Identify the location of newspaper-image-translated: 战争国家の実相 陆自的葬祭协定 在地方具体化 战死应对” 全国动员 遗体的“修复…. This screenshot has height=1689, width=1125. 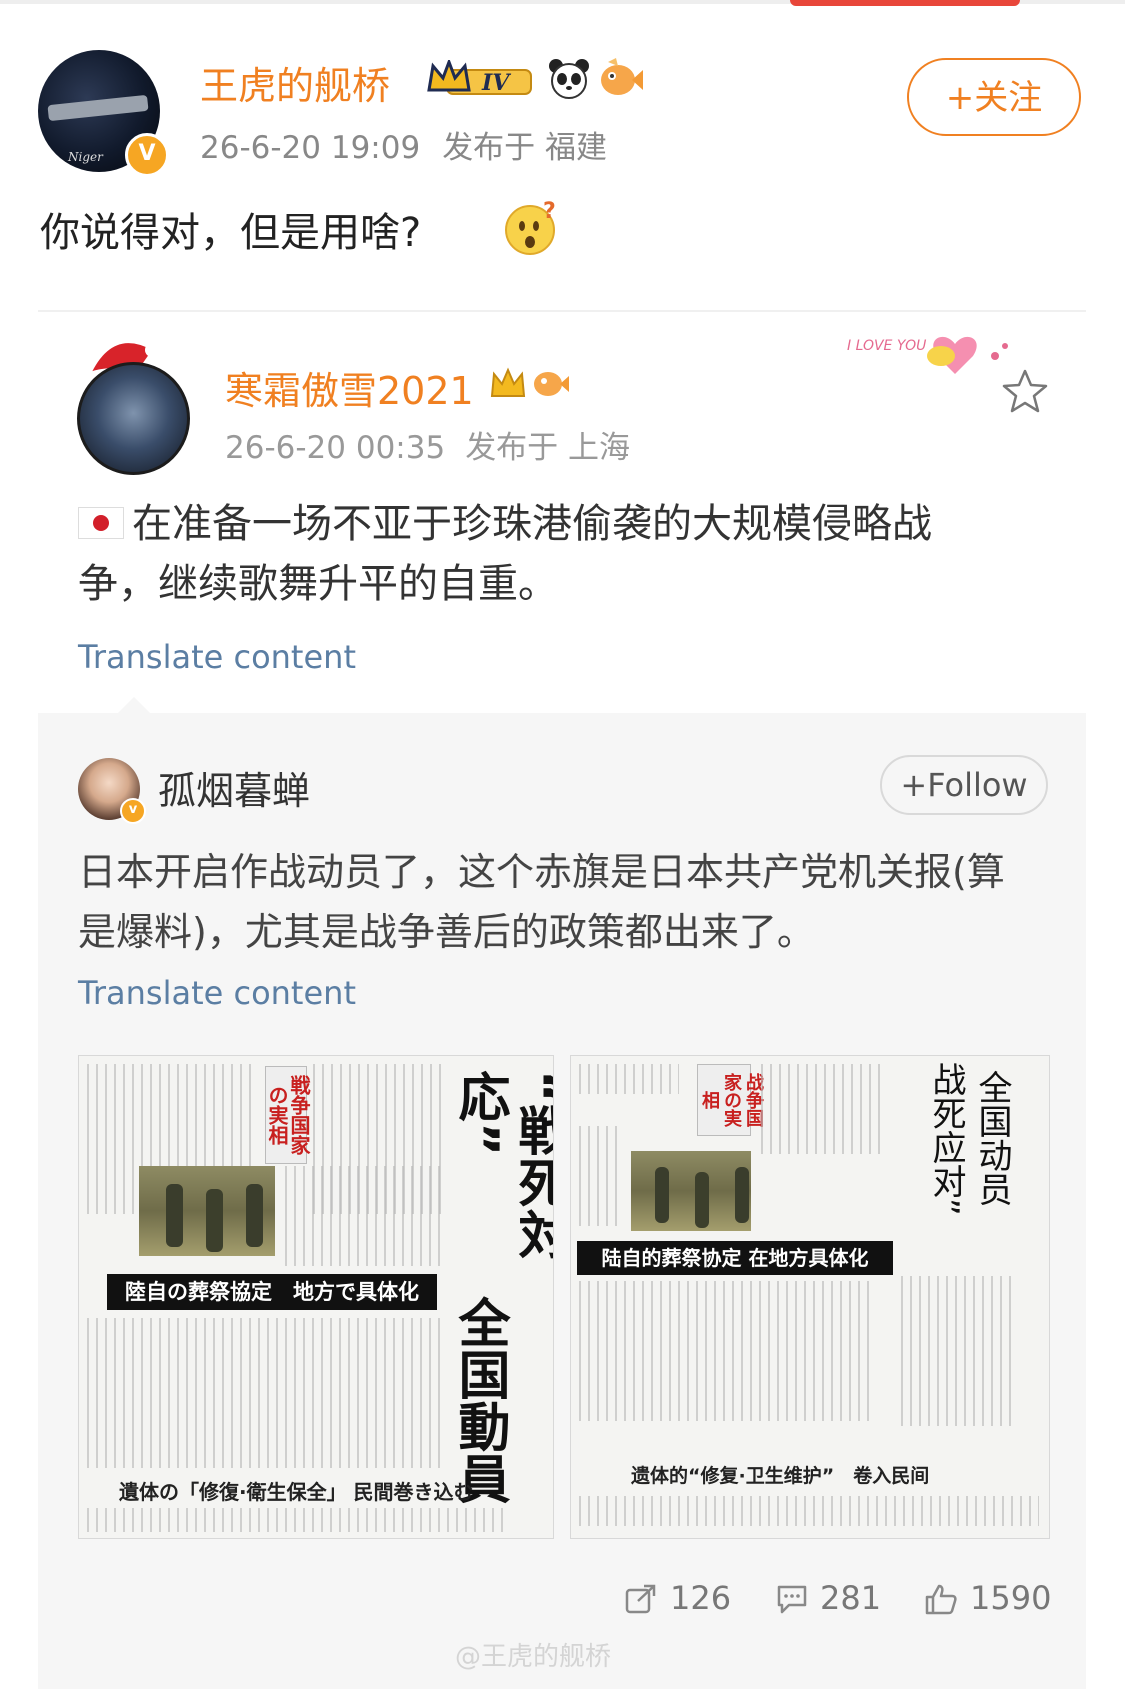
(810, 1297).